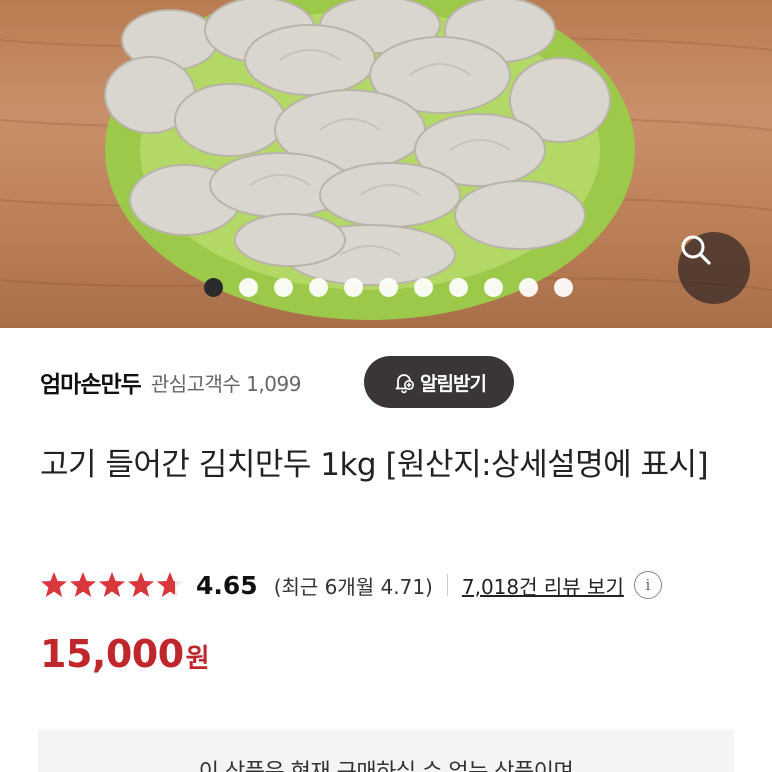  I want to click on rating-score: 4.65, so click(227, 585).